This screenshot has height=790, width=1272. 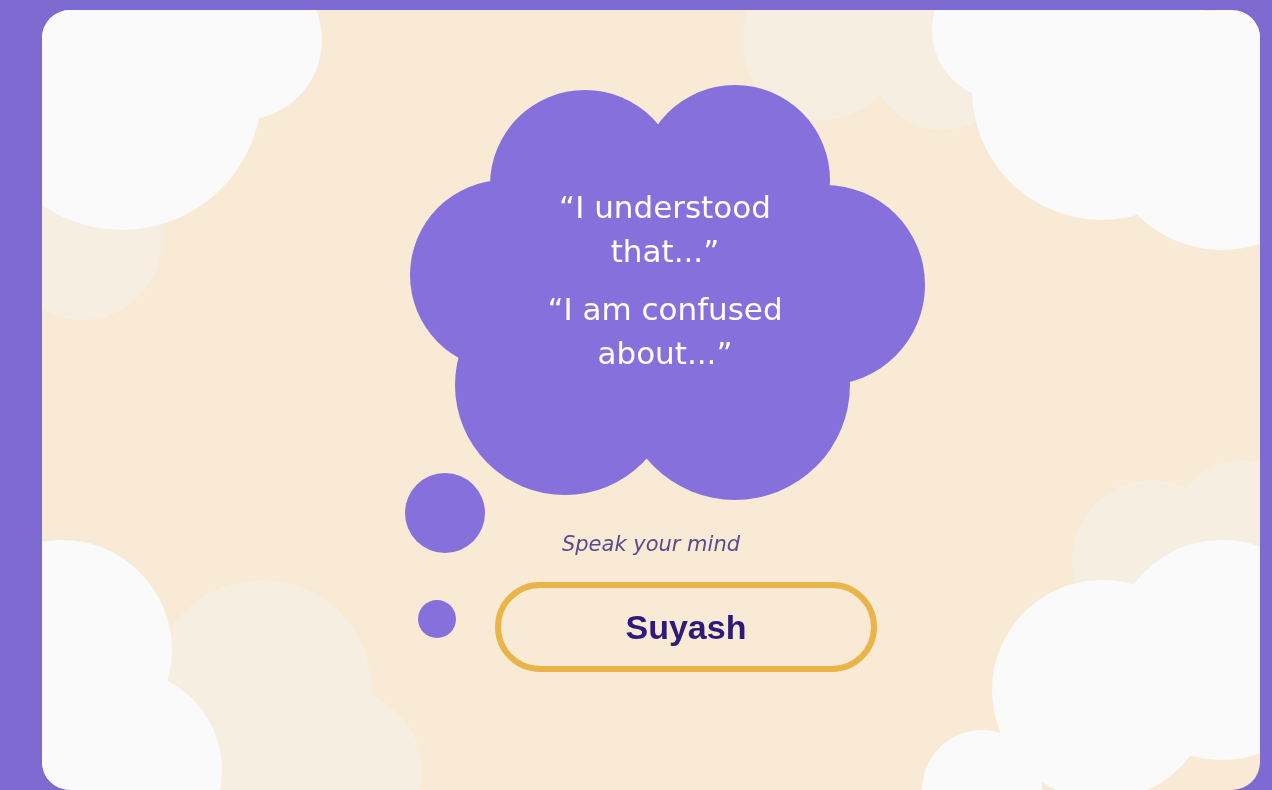 What do you see at coordinates (665, 229) in the screenshot?
I see `quote-text: “I understood that...”` at bounding box center [665, 229].